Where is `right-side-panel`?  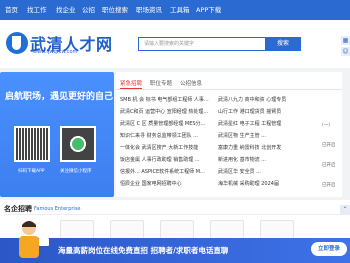 right-side-panel is located at coordinates (331, 155).